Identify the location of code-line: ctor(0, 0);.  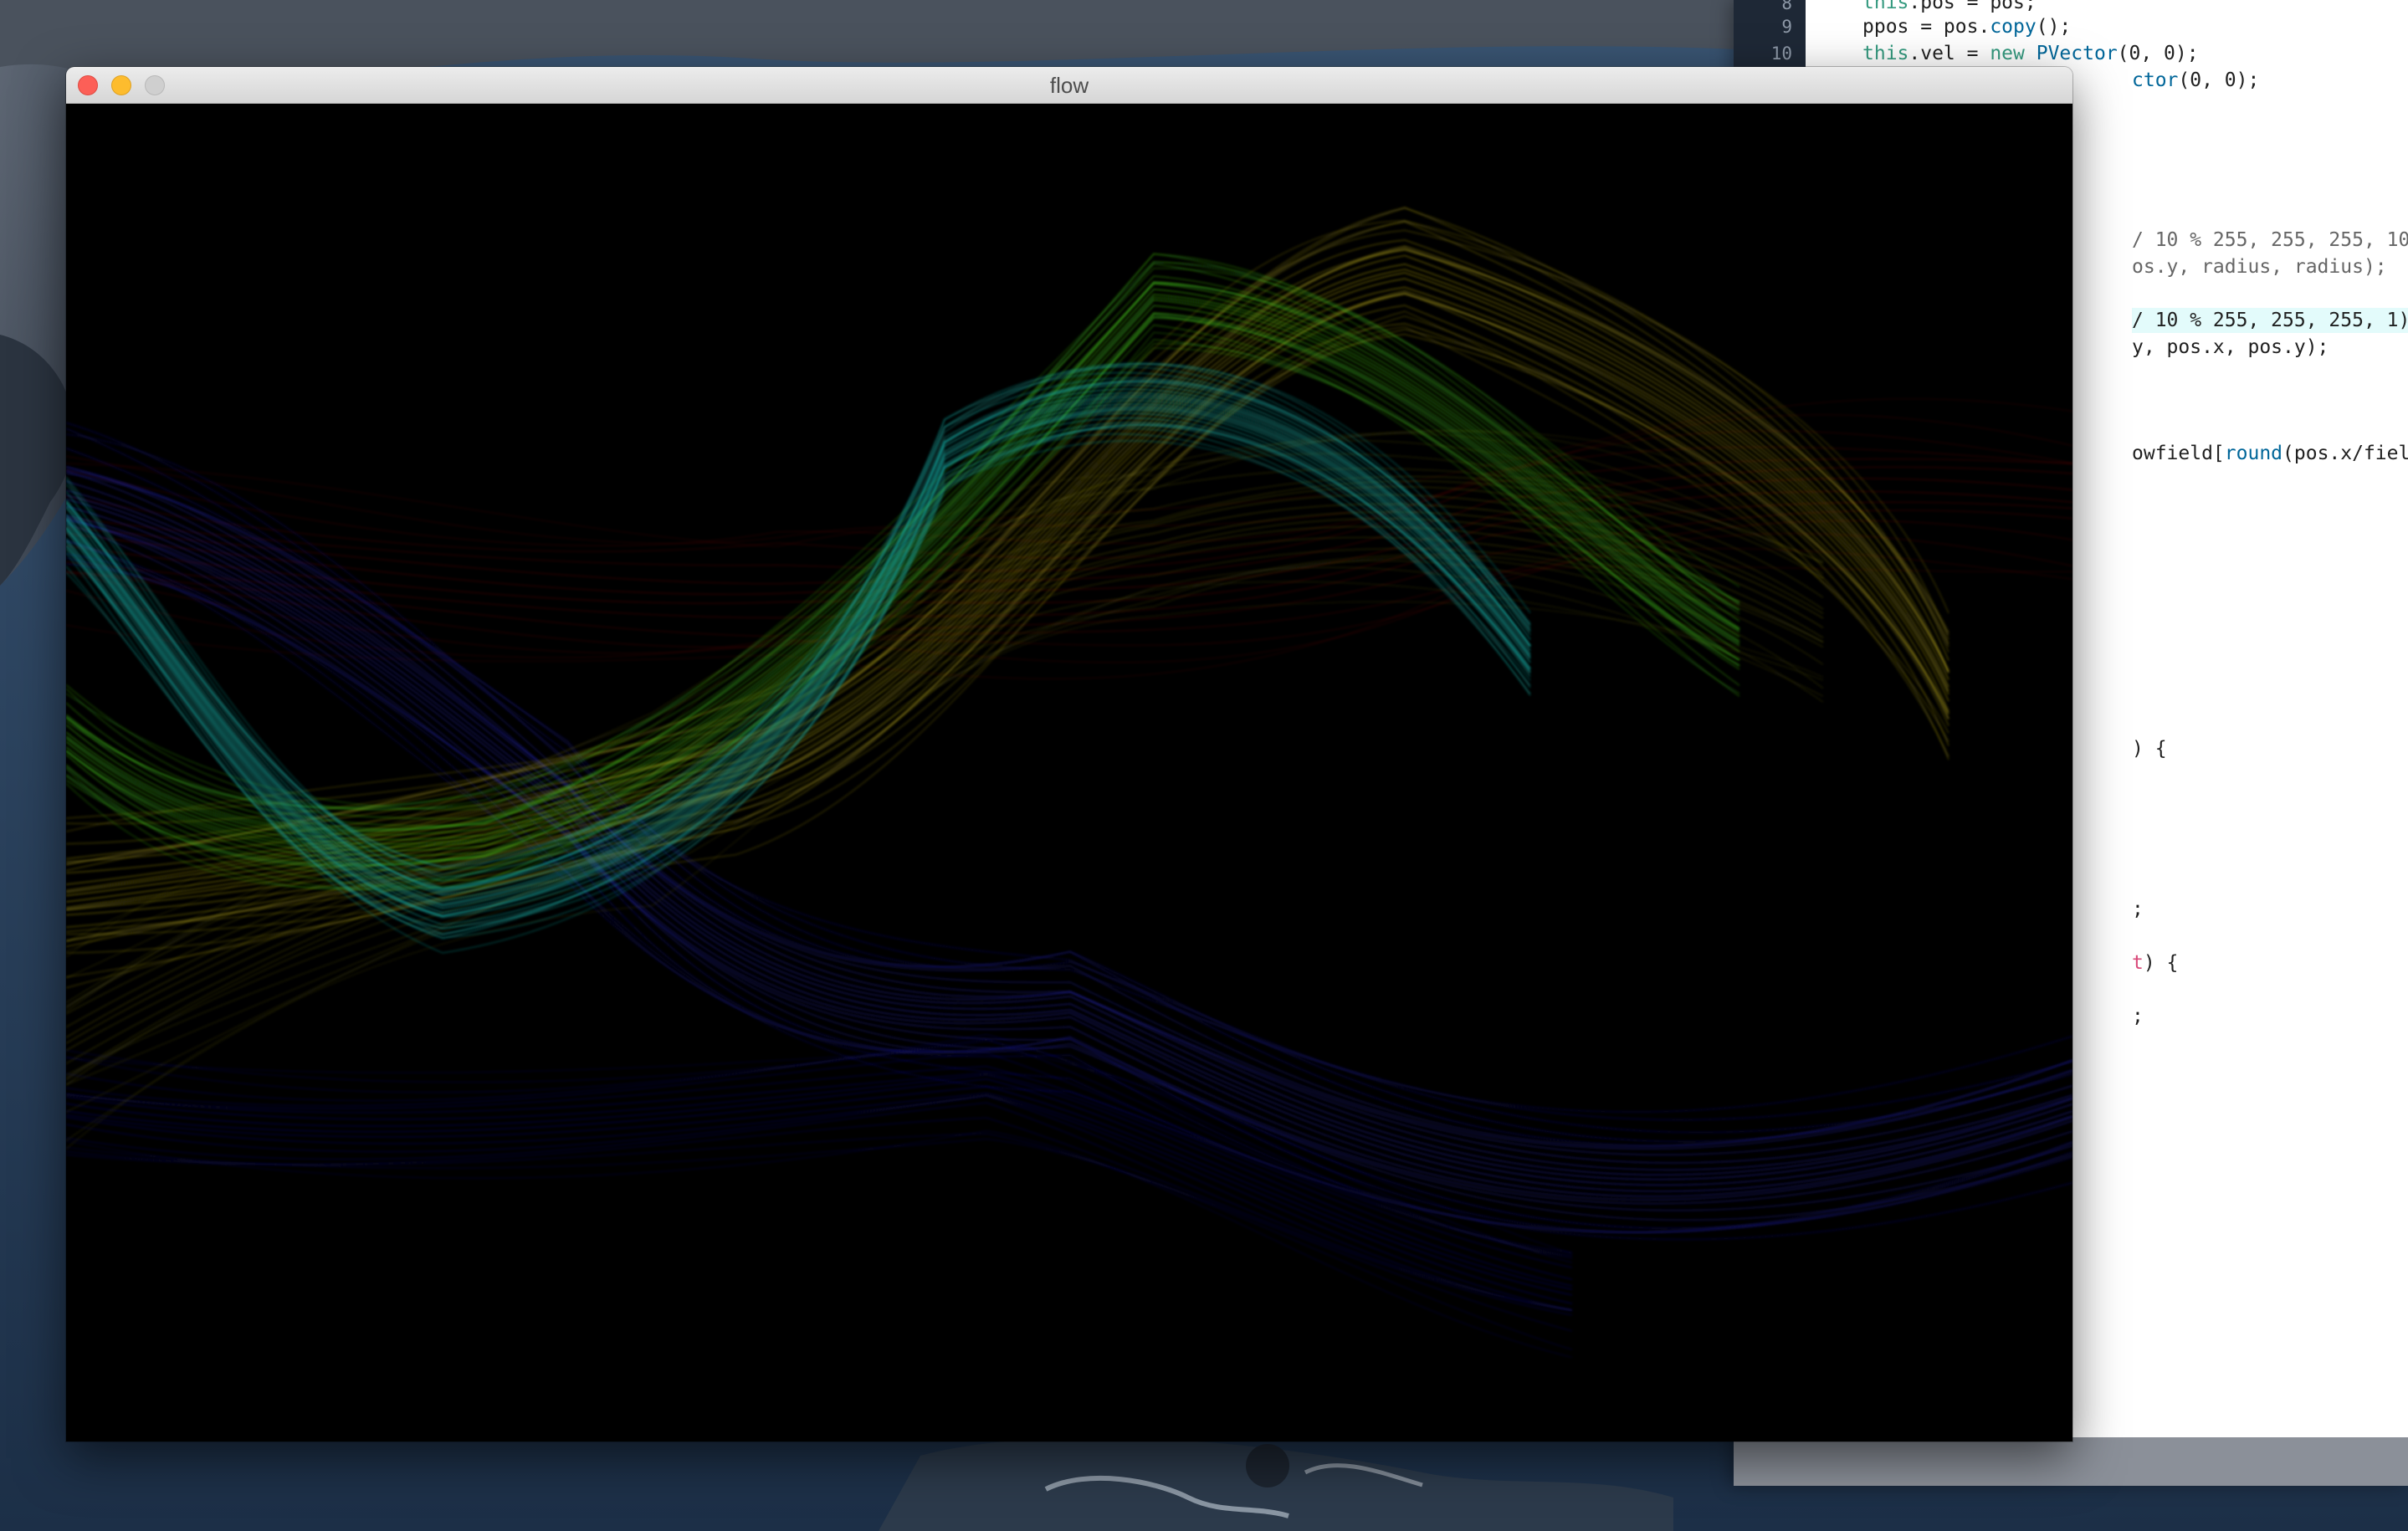
(2195, 81).